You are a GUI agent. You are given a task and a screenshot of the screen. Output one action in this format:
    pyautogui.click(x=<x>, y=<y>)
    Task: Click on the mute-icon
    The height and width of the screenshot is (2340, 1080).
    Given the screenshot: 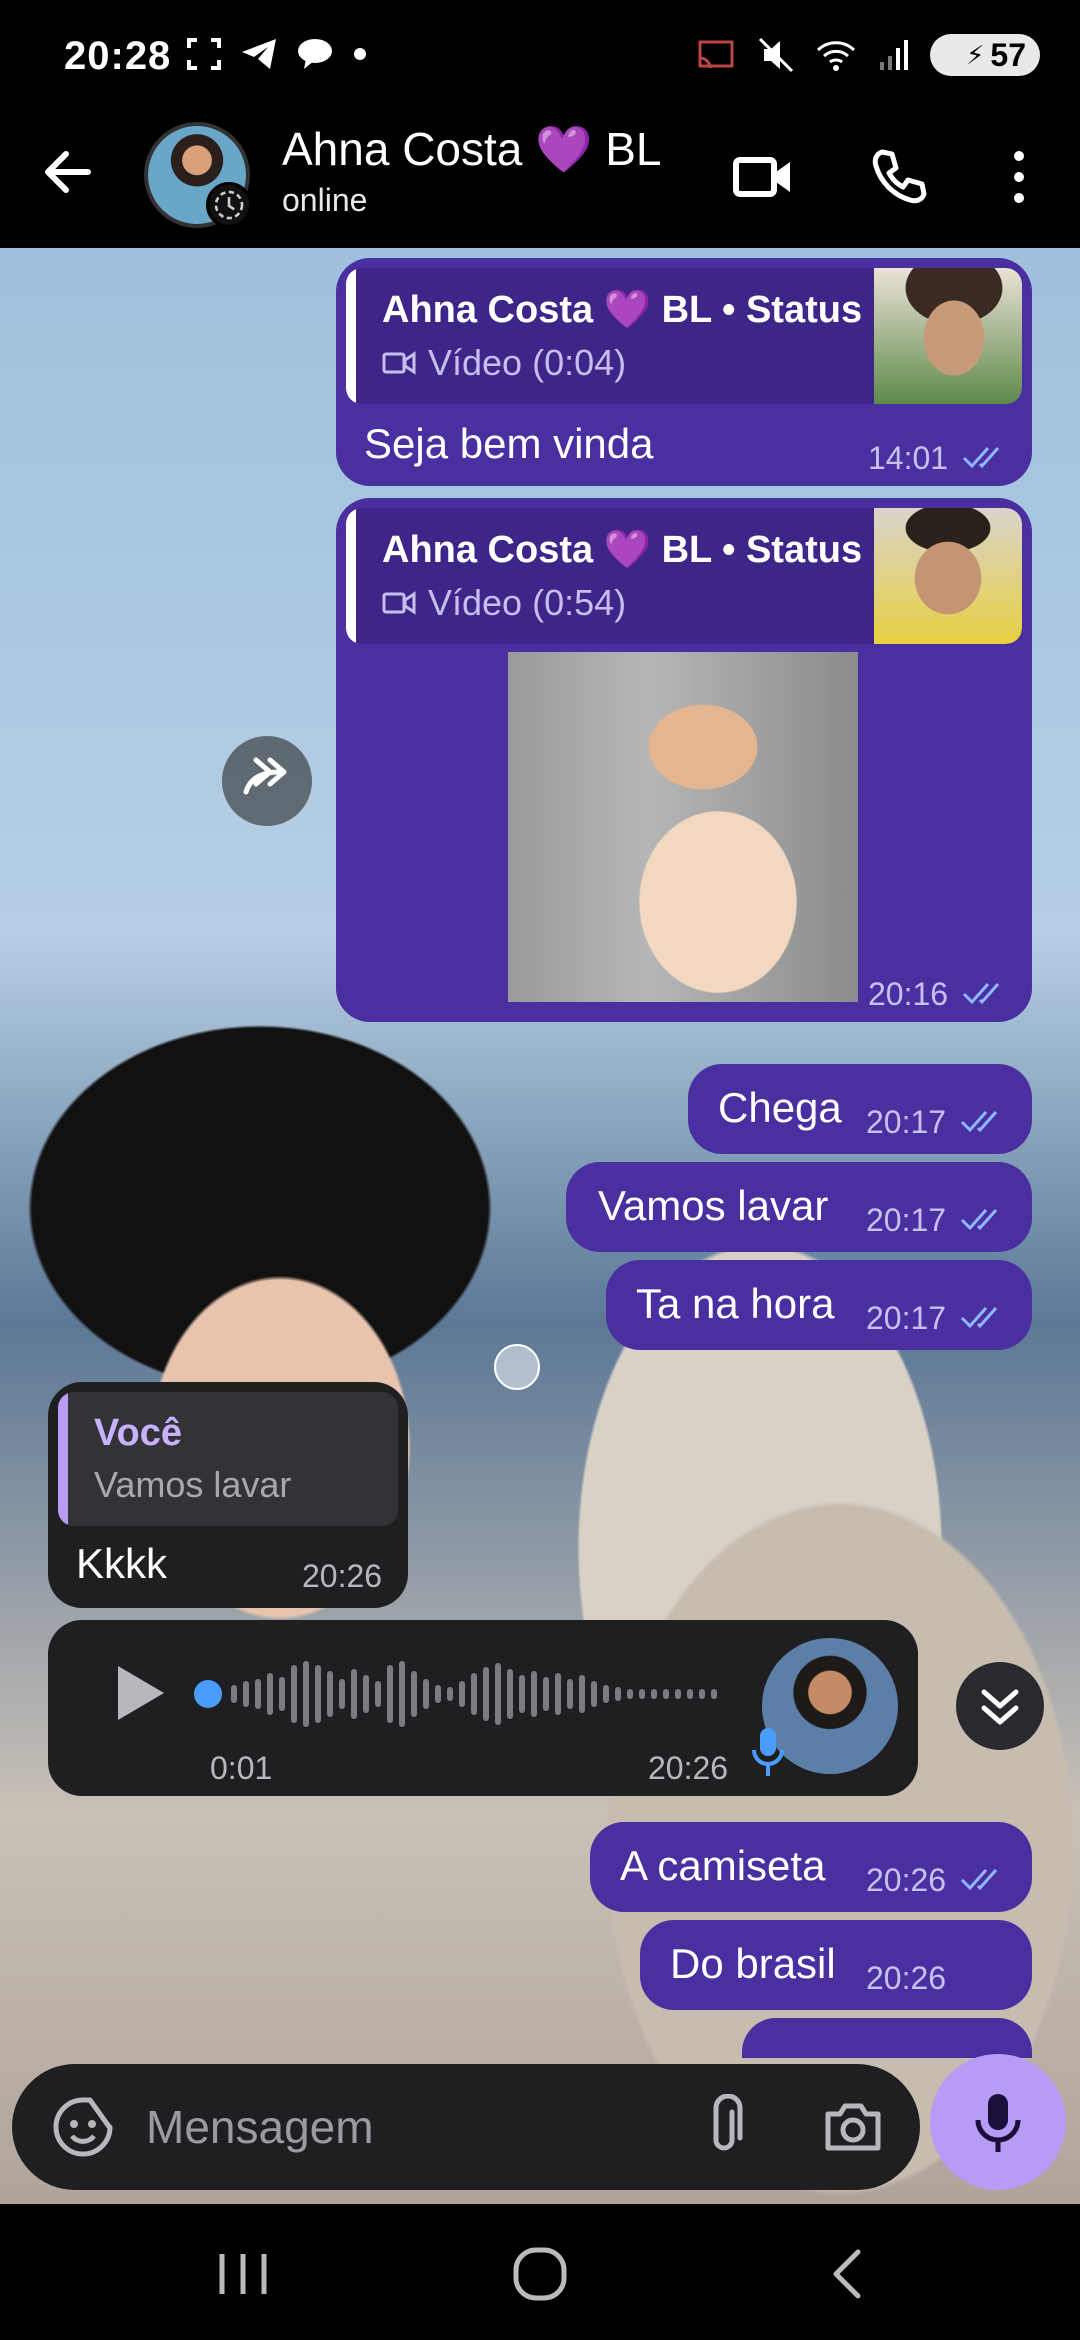 What is the action you would take?
    pyautogui.click(x=776, y=55)
    